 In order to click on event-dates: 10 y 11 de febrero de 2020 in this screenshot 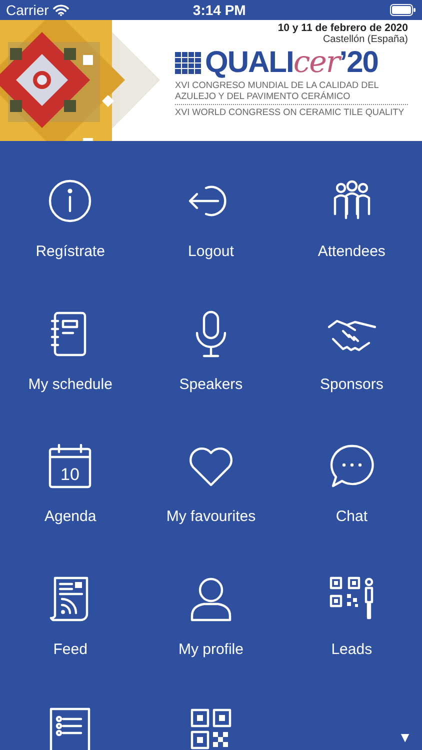, I will do `click(343, 28)`.